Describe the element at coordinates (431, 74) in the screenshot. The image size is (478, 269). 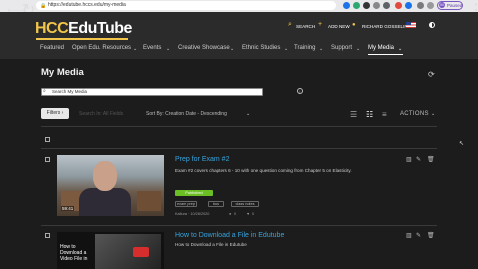
I see `refresh-icon: ⟳` at that location.